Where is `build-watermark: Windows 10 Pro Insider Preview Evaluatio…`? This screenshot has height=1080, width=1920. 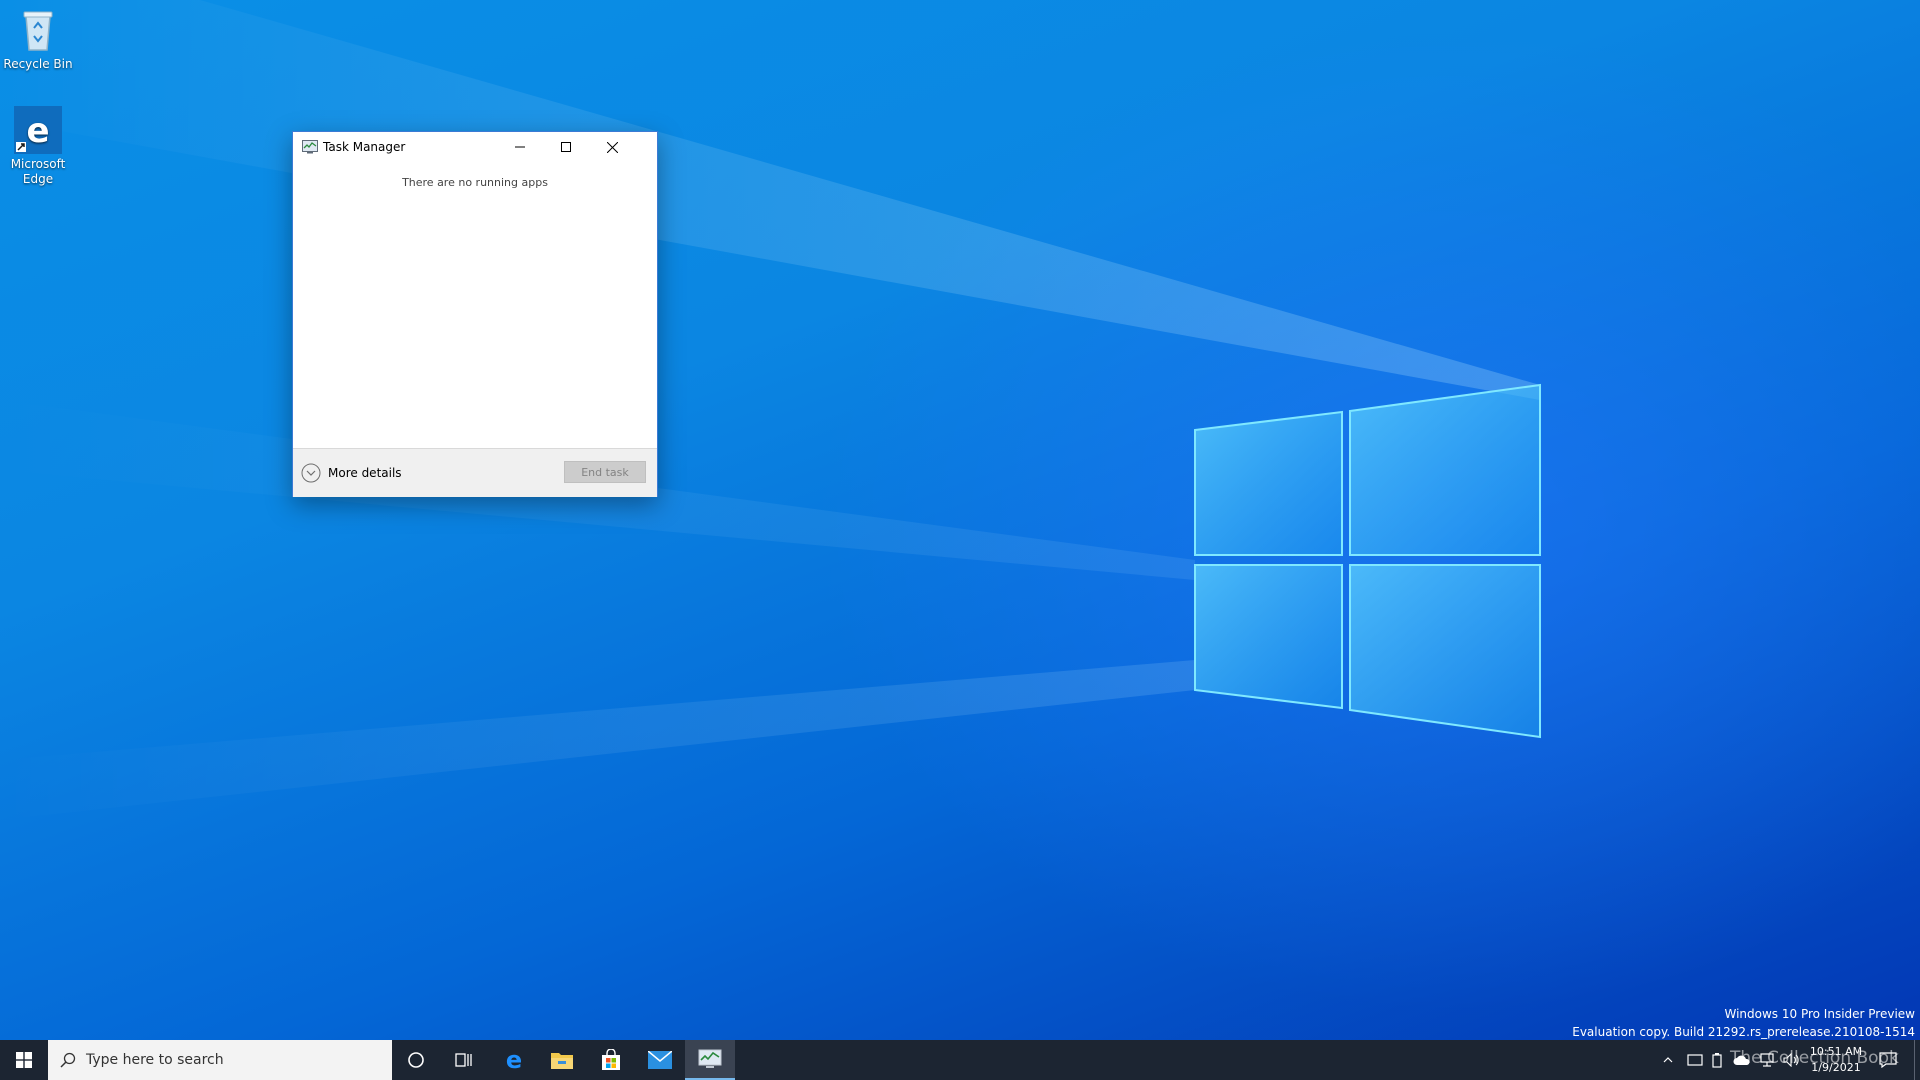 build-watermark: Windows 10 Pro Insider Preview Evaluatio… is located at coordinates (1743, 1022).